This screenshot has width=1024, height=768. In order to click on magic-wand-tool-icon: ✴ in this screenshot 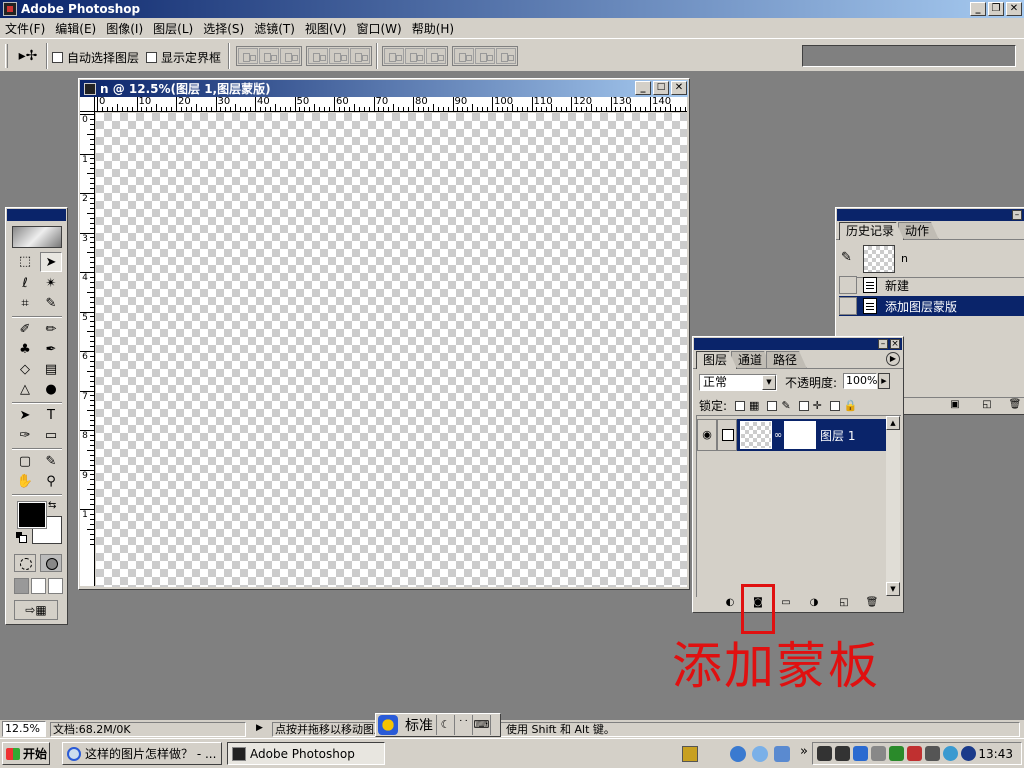, I will do `click(51, 284)`.